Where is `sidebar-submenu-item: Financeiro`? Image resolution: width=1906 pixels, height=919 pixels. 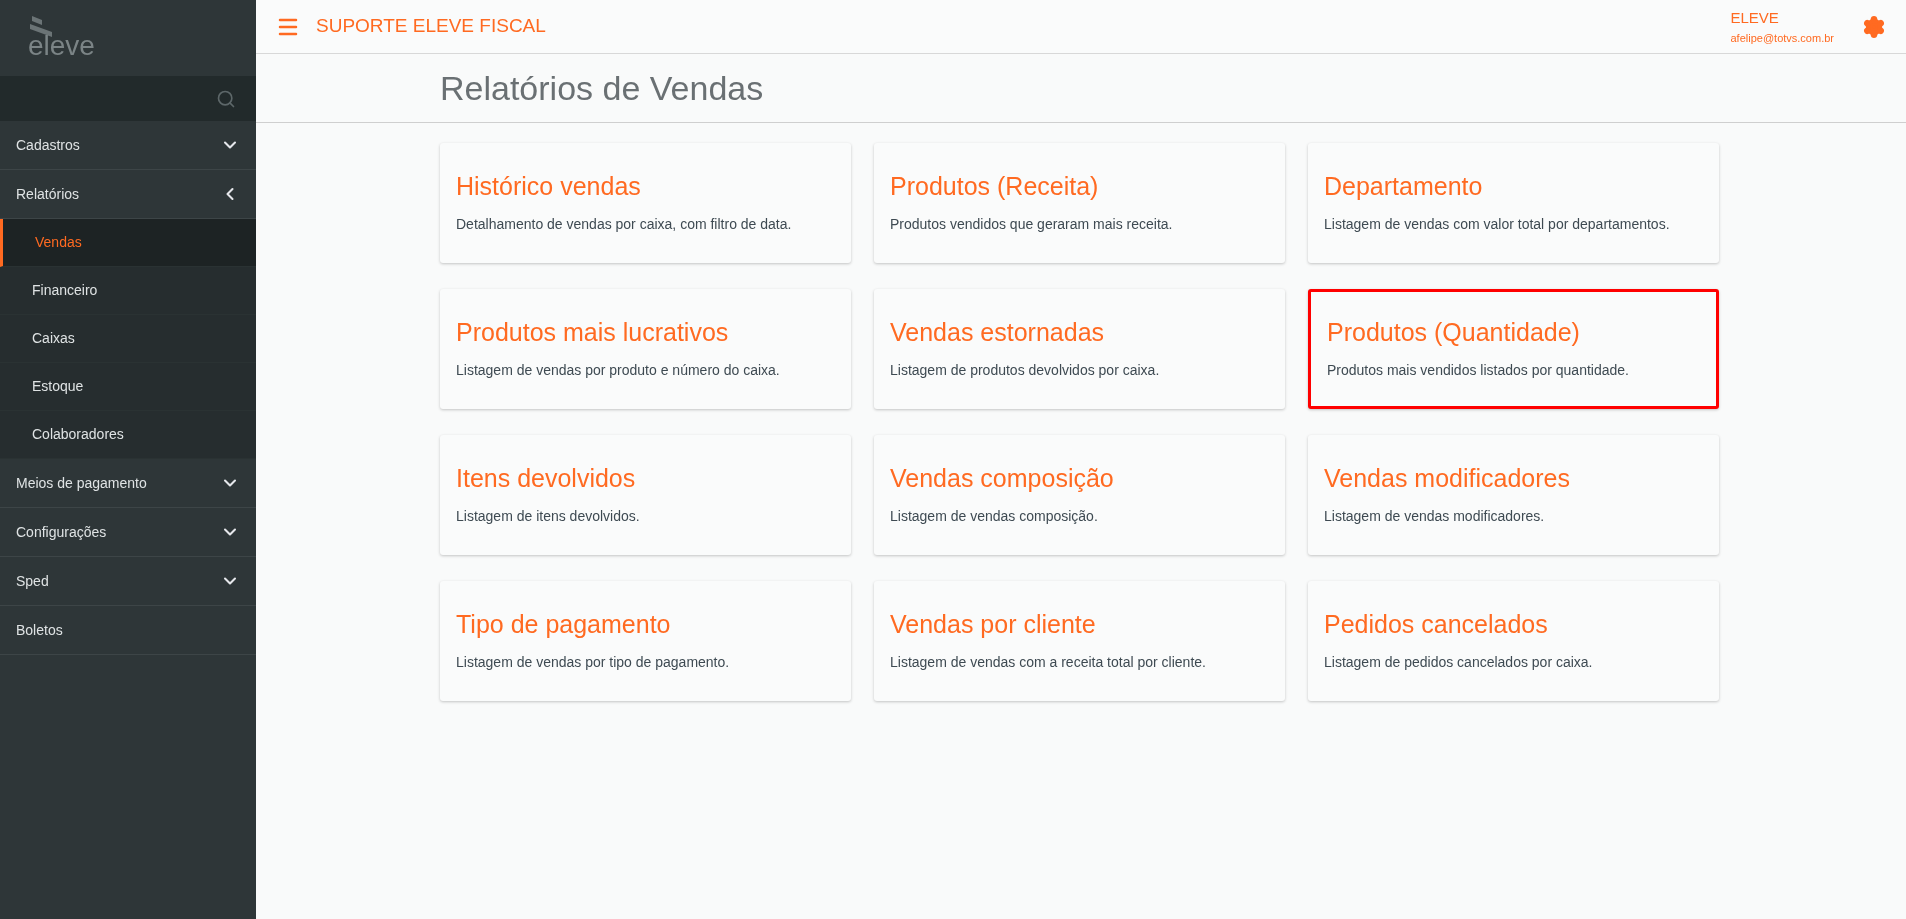
sidebar-submenu-item: Financeiro is located at coordinates (128, 291).